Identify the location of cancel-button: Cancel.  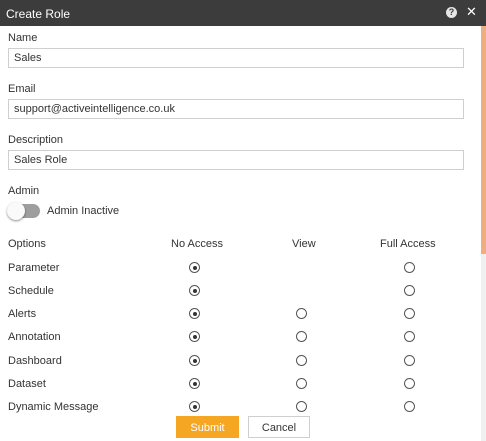
(279, 427).